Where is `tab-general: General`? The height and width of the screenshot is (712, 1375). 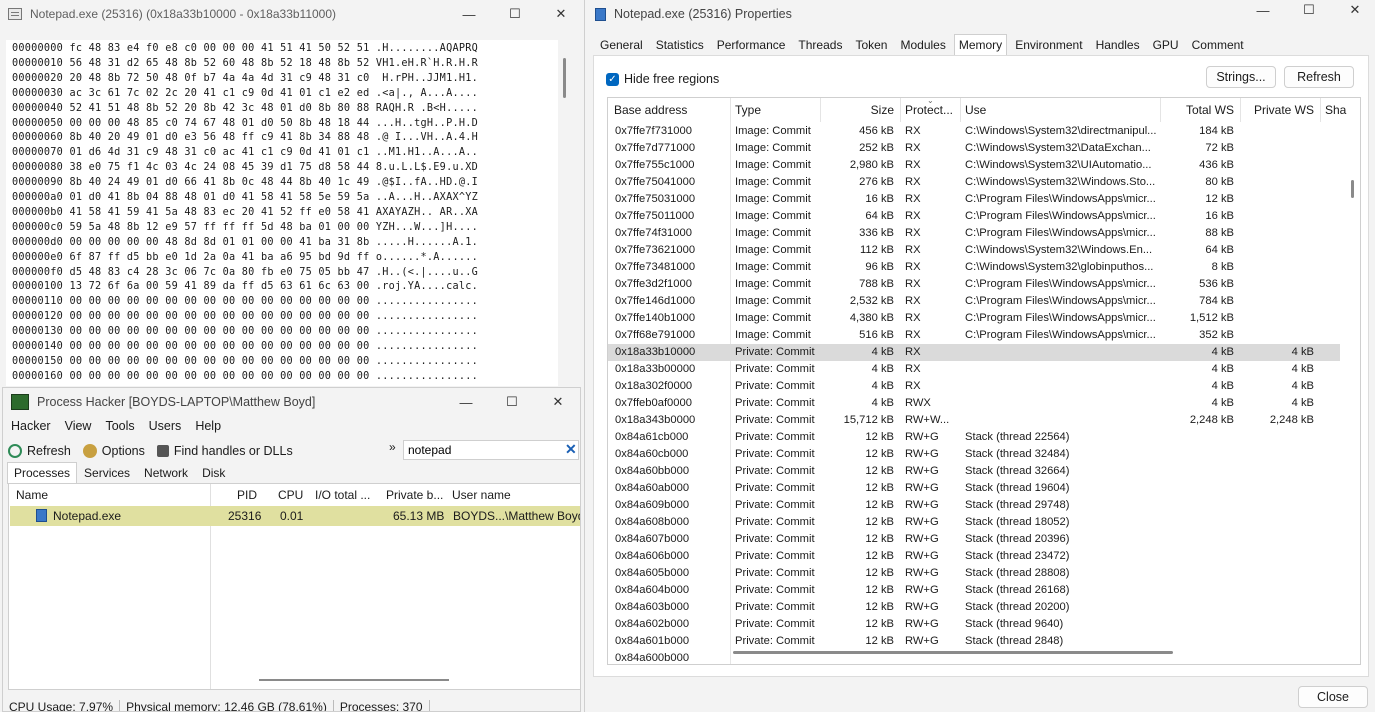 tab-general: General is located at coordinates (621, 45).